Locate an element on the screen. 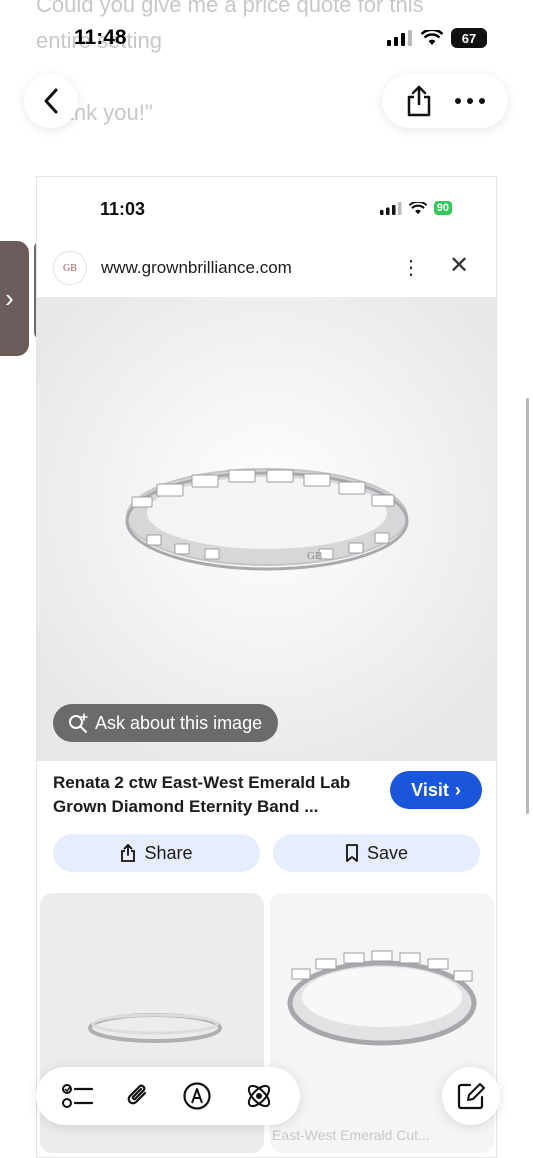 The height and width of the screenshot is (1158, 533). screenshot-status-icons: 90 is located at coordinates (415, 208).